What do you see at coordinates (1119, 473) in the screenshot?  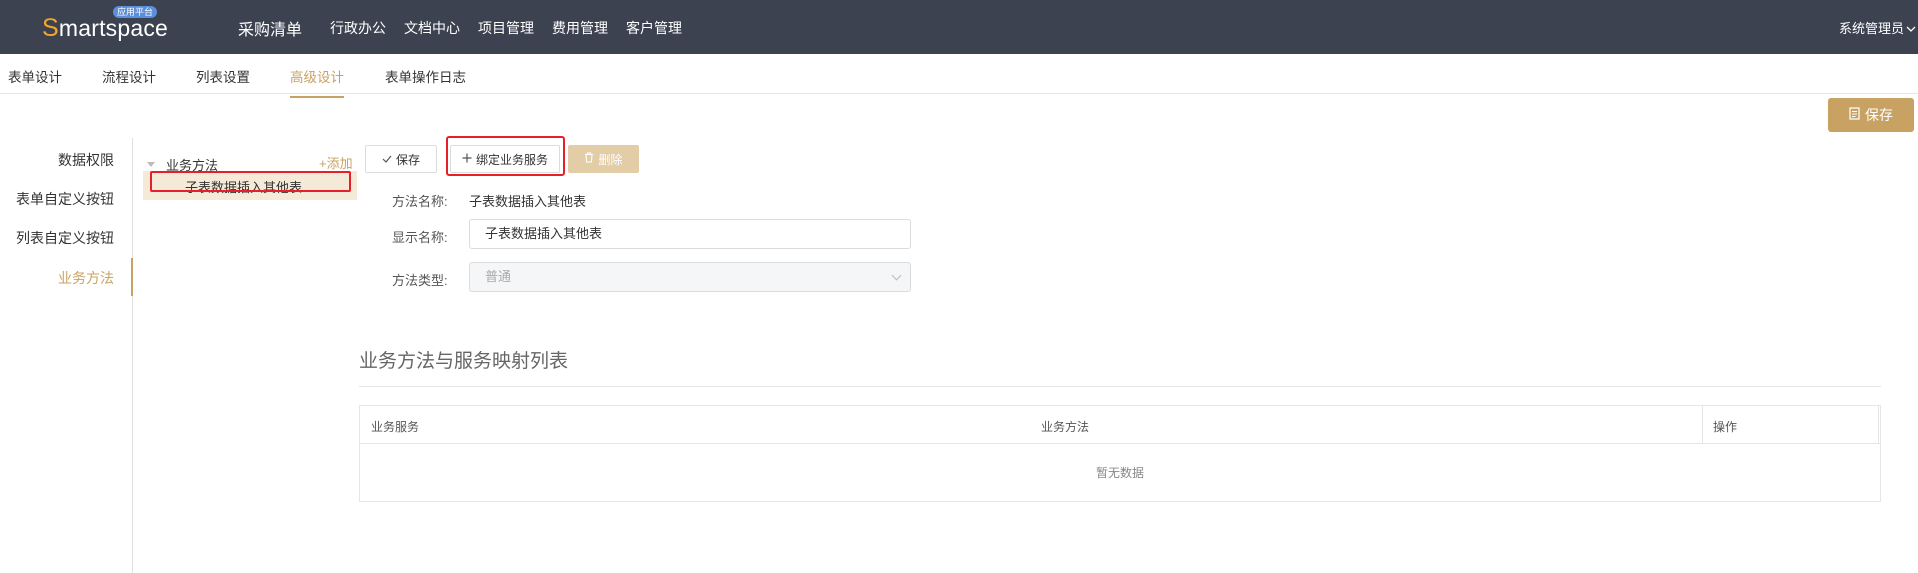 I see `empty-state-text: 暂无数据` at bounding box center [1119, 473].